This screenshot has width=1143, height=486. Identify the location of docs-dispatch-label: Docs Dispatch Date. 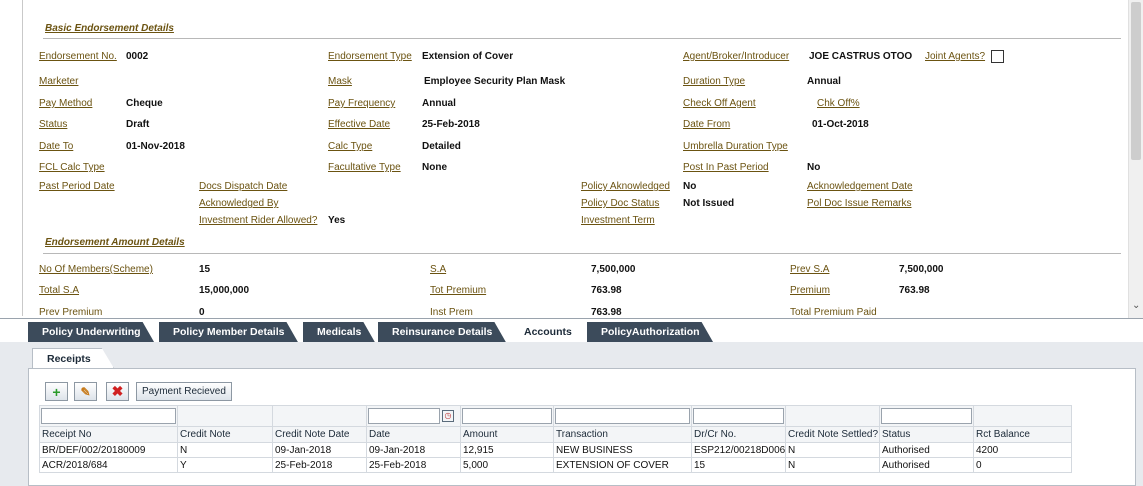
(243, 186).